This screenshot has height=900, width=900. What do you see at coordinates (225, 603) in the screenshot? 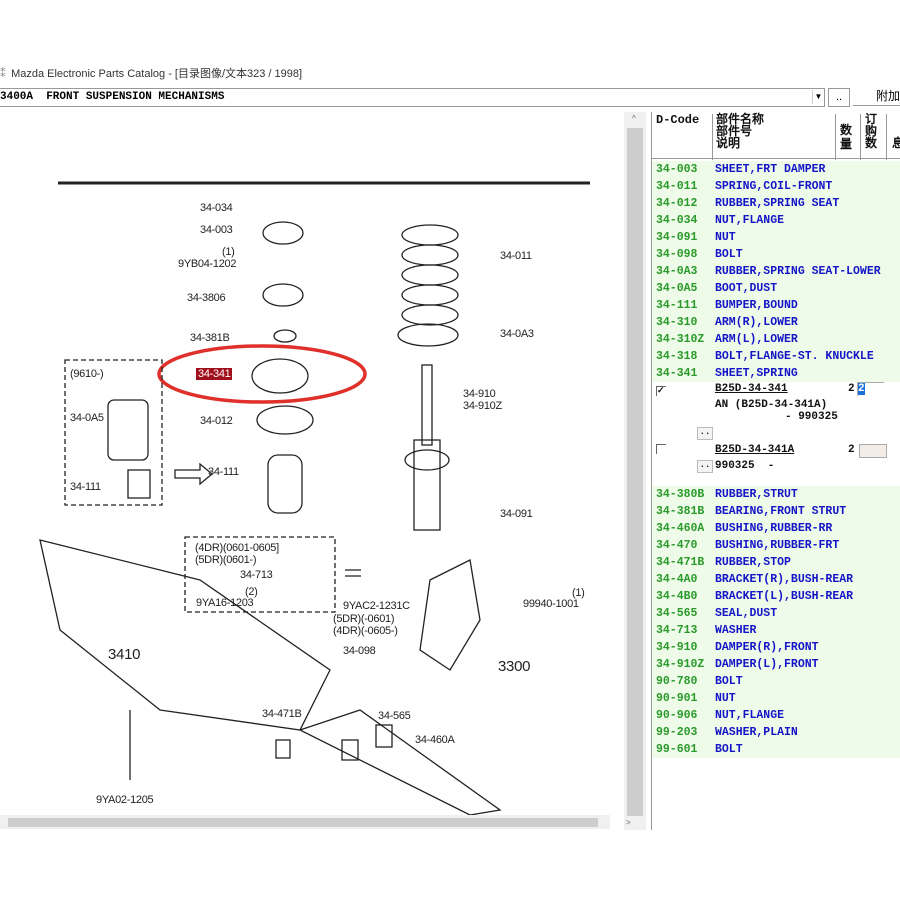
I see `callout-label: 9YA16-1203` at bounding box center [225, 603].